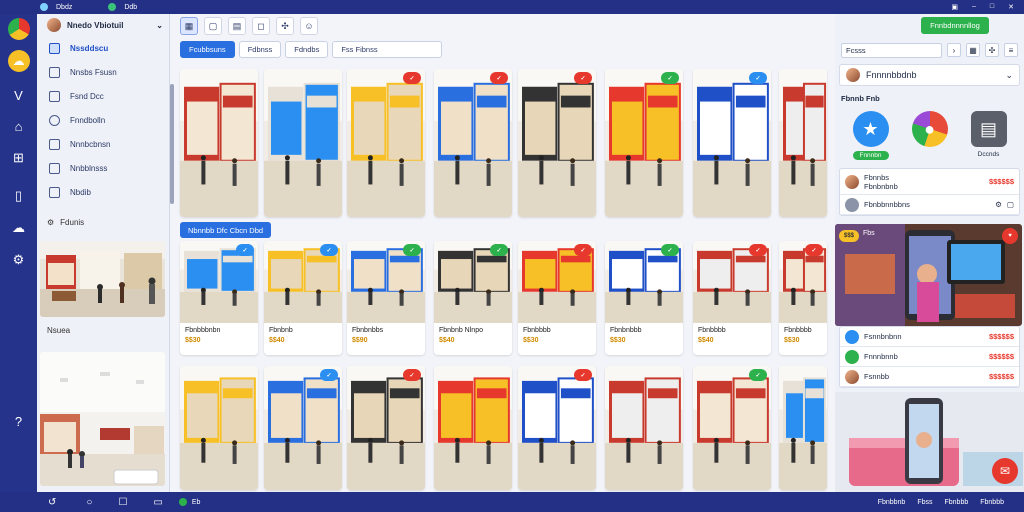 The height and width of the screenshot is (512, 1024). What do you see at coordinates (19, 196) in the screenshot?
I see `phone-icon: ▯` at bounding box center [19, 196].